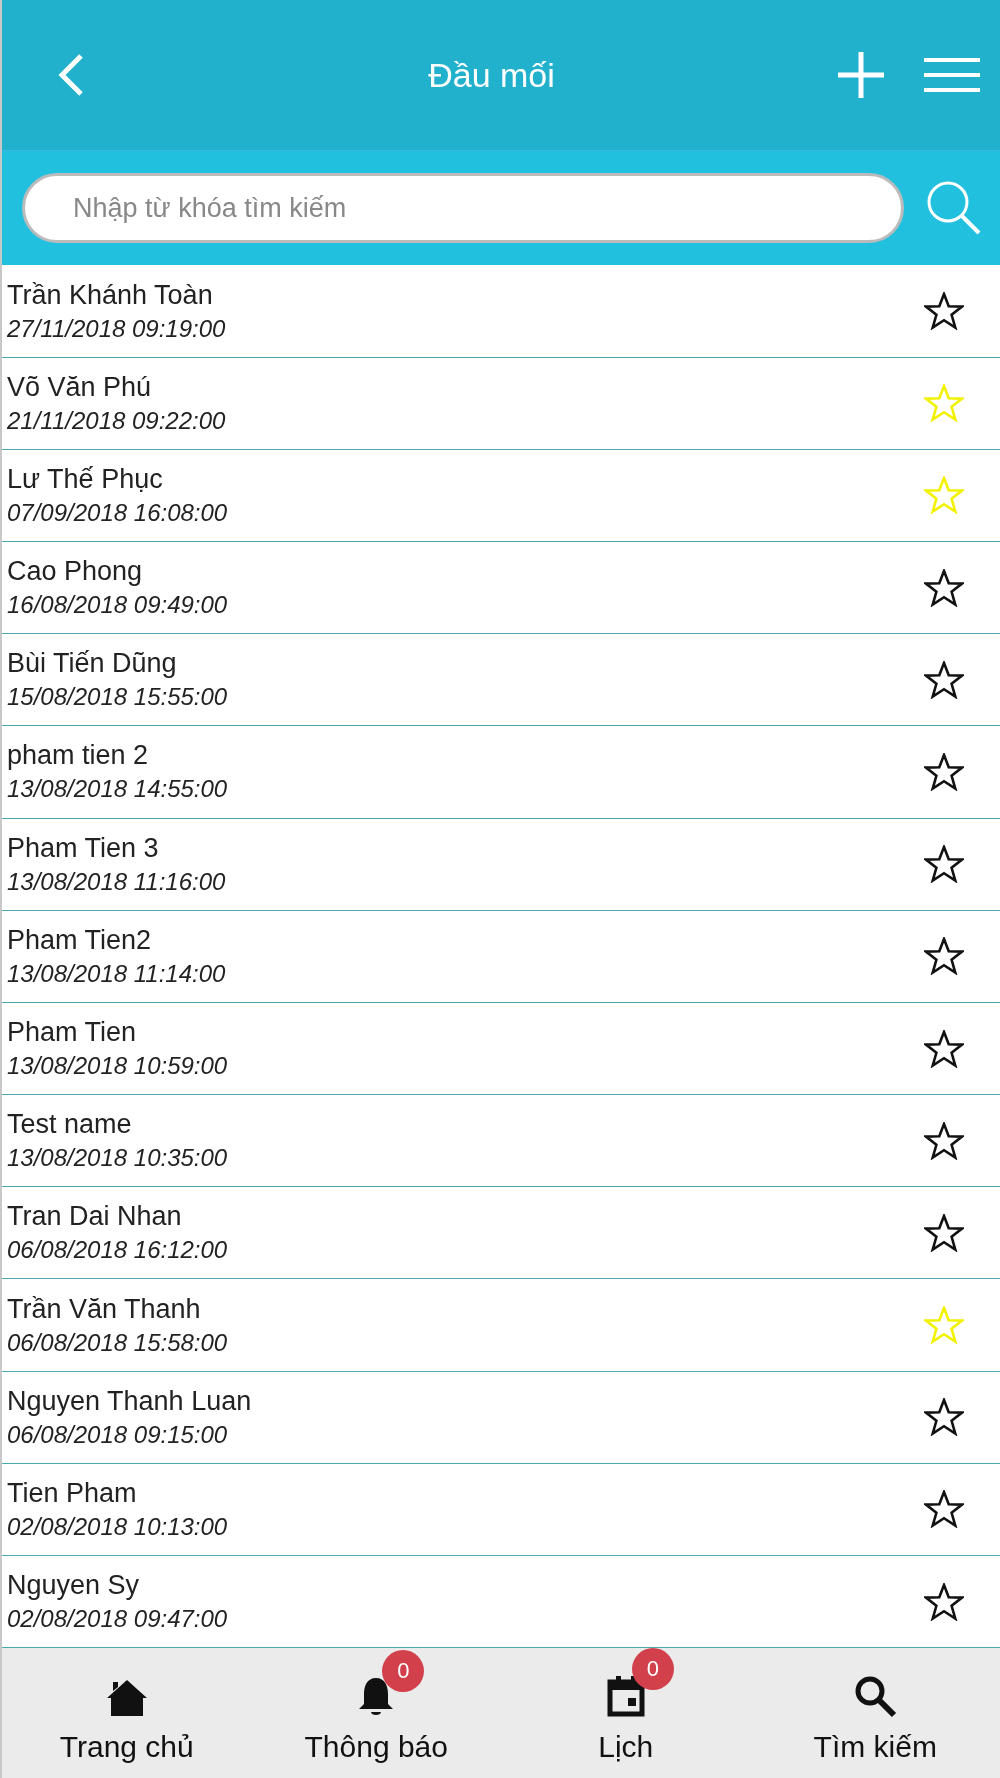 The width and height of the screenshot is (1000, 1778). I want to click on back-button, so click(71, 75).